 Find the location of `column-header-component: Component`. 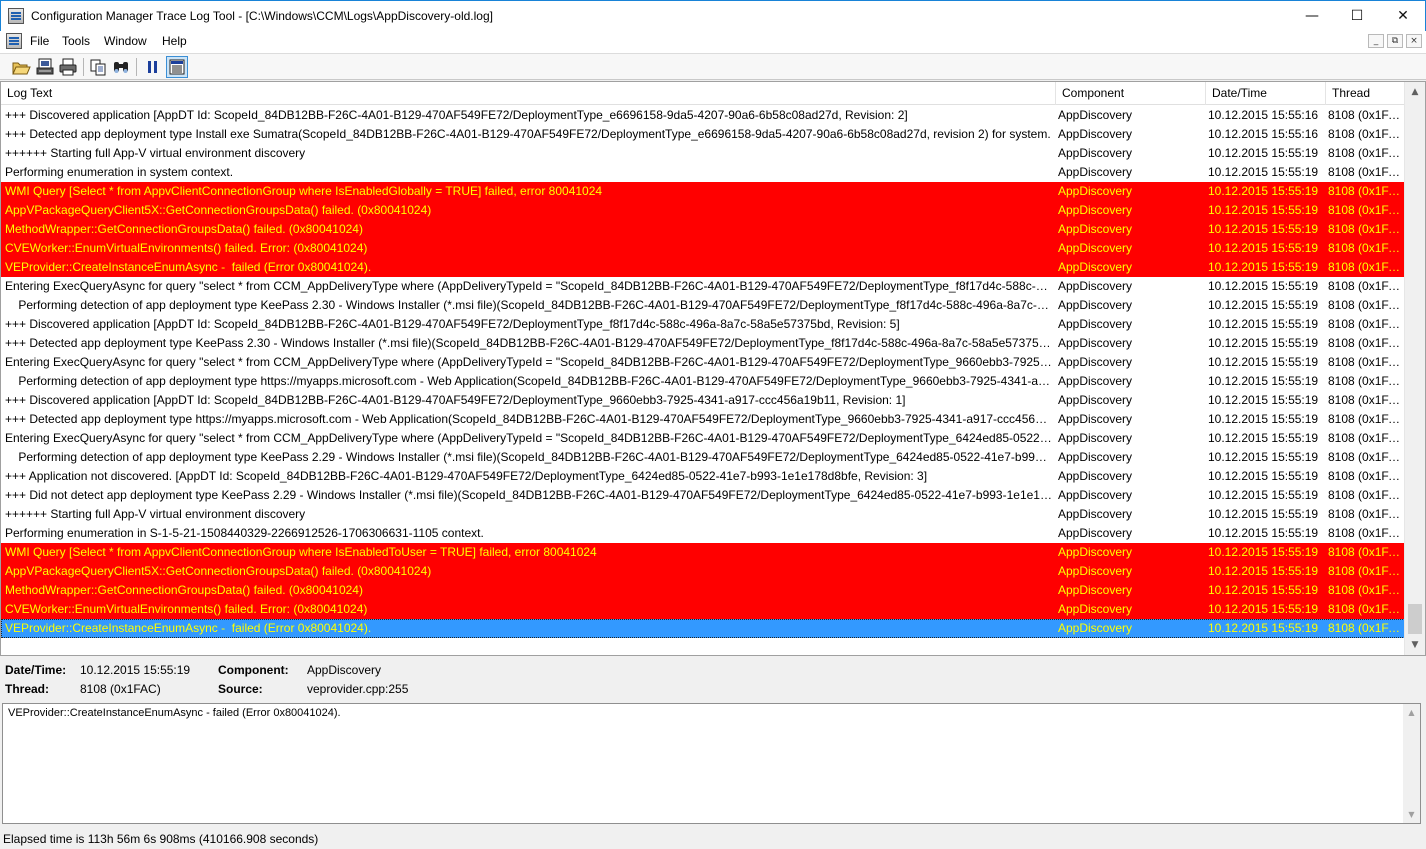

column-header-component: Component is located at coordinates (1131, 93).